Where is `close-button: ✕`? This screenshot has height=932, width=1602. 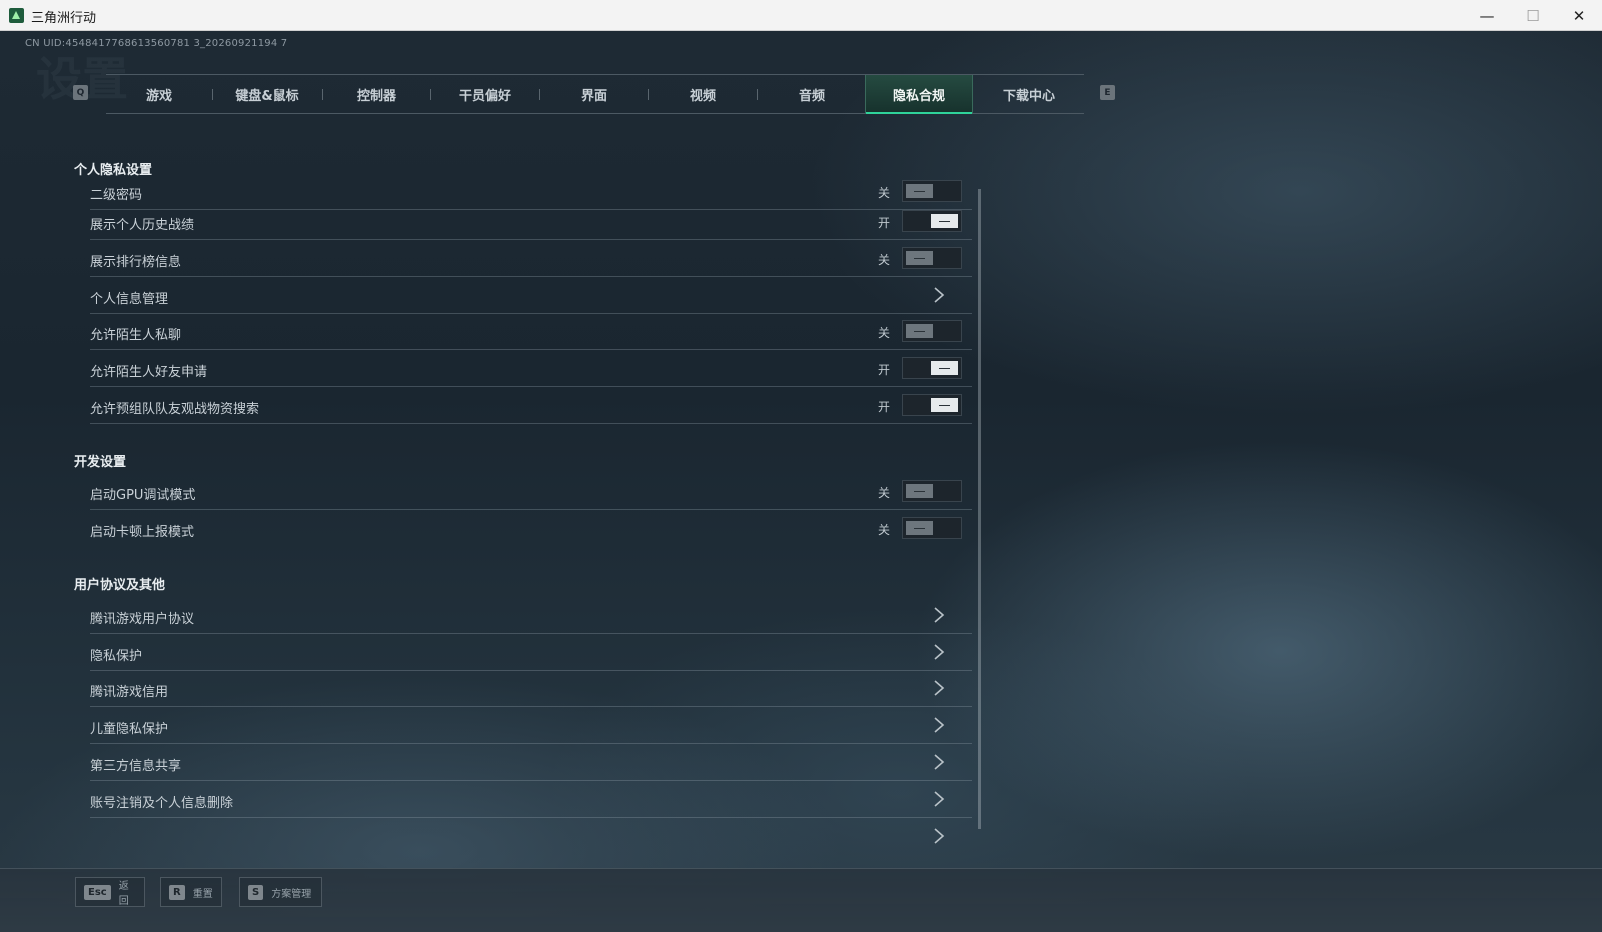 close-button: ✕ is located at coordinates (1579, 15).